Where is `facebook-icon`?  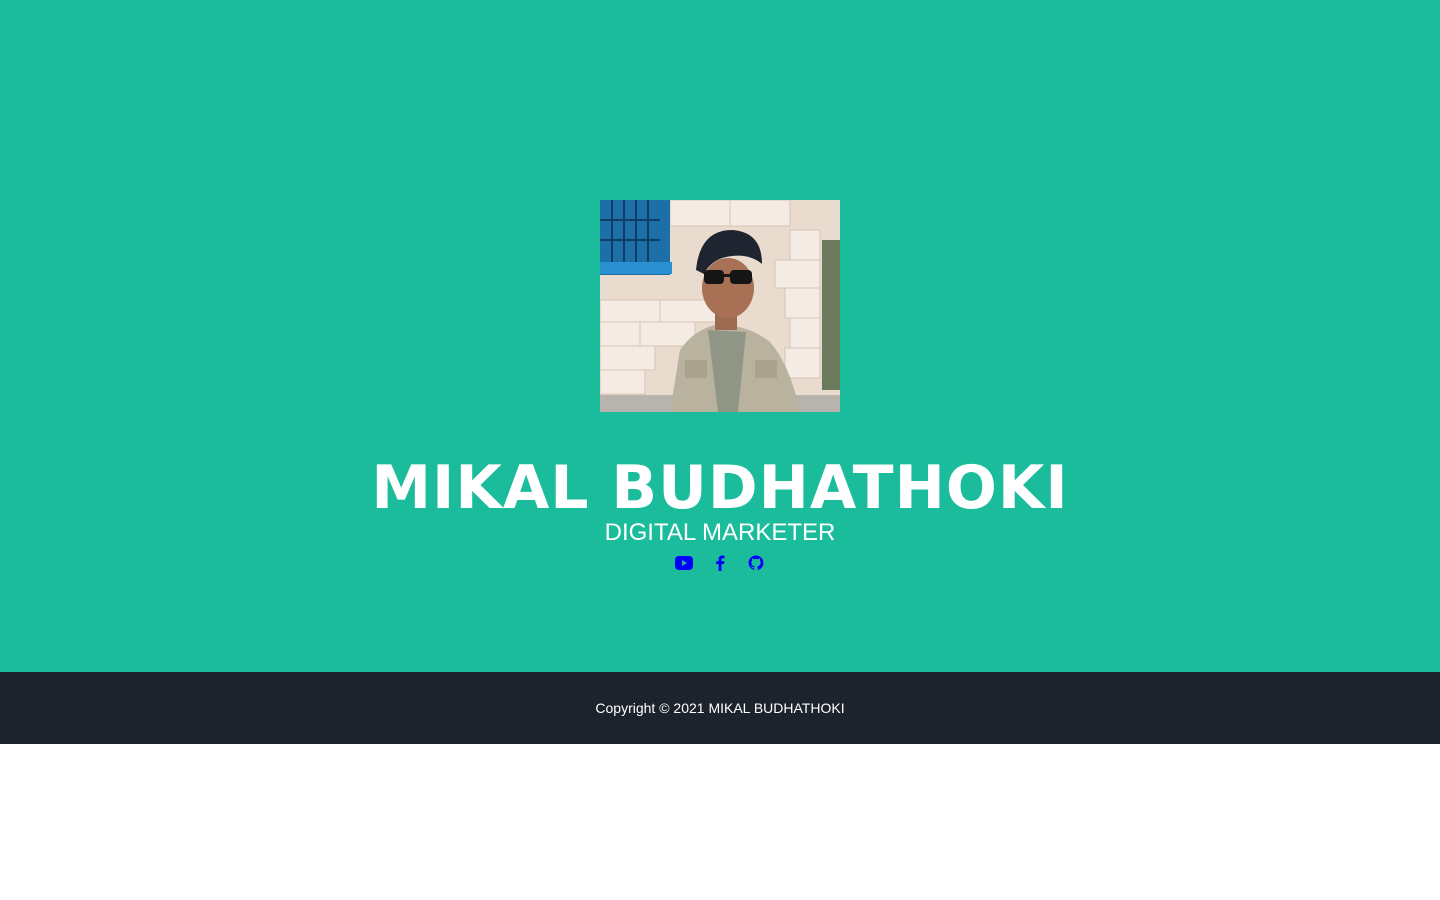 facebook-icon is located at coordinates (720, 563).